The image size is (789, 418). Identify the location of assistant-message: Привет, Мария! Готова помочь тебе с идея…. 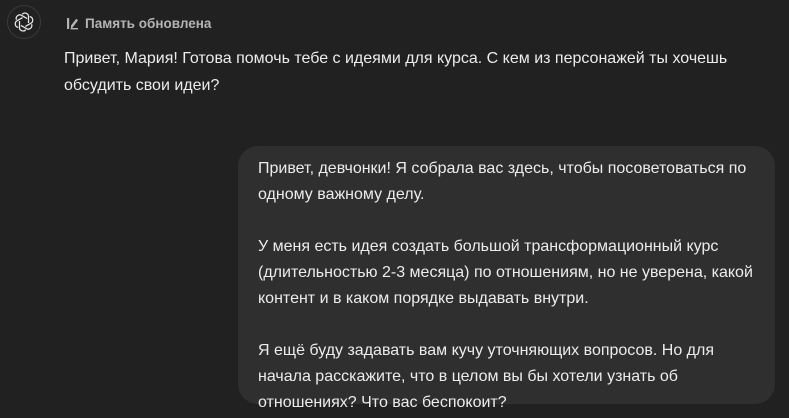
(396, 72).